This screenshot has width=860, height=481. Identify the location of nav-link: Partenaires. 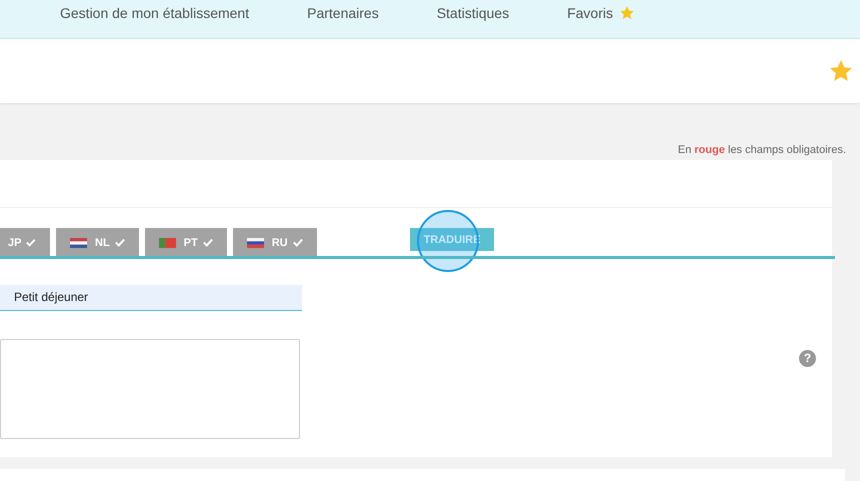
(343, 13).